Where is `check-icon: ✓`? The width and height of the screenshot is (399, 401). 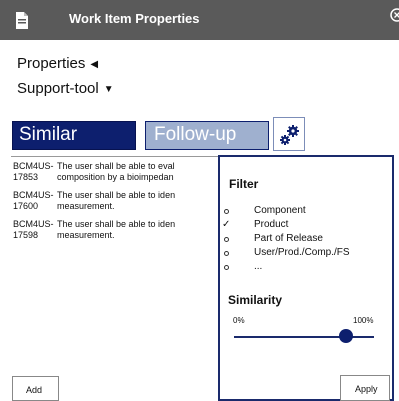 check-icon: ✓ is located at coordinates (228, 224).